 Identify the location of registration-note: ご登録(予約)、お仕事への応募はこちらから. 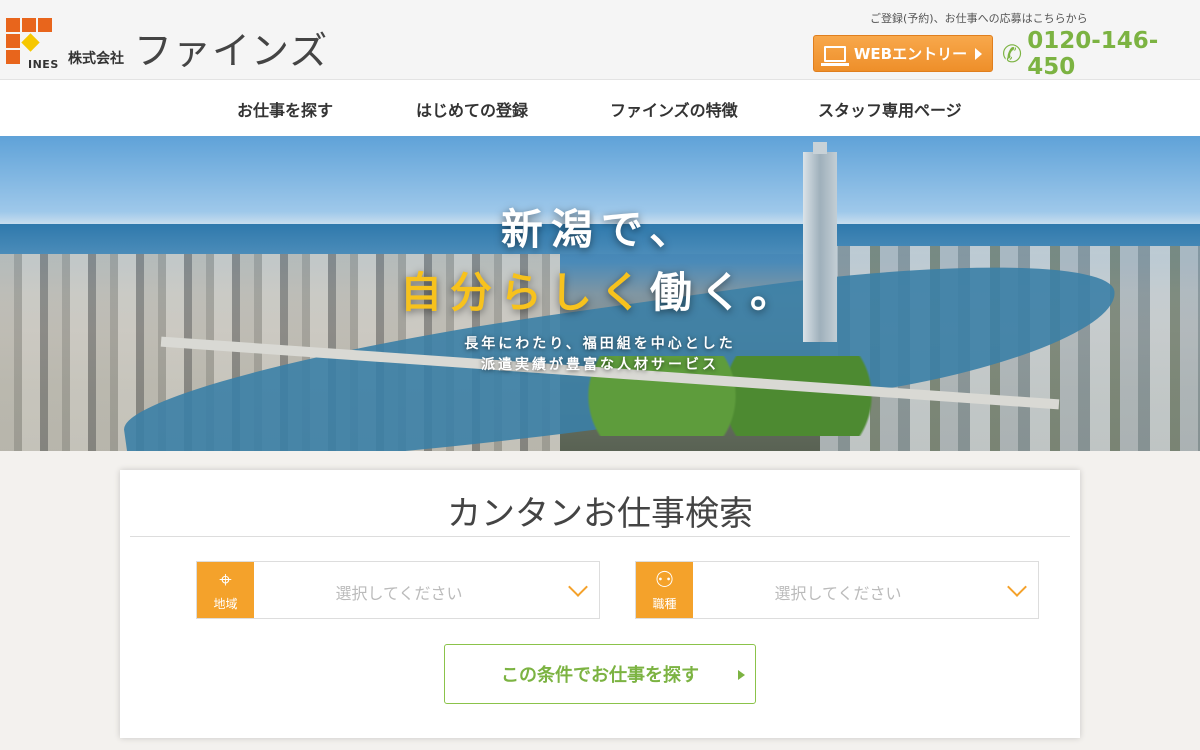
(979, 18).